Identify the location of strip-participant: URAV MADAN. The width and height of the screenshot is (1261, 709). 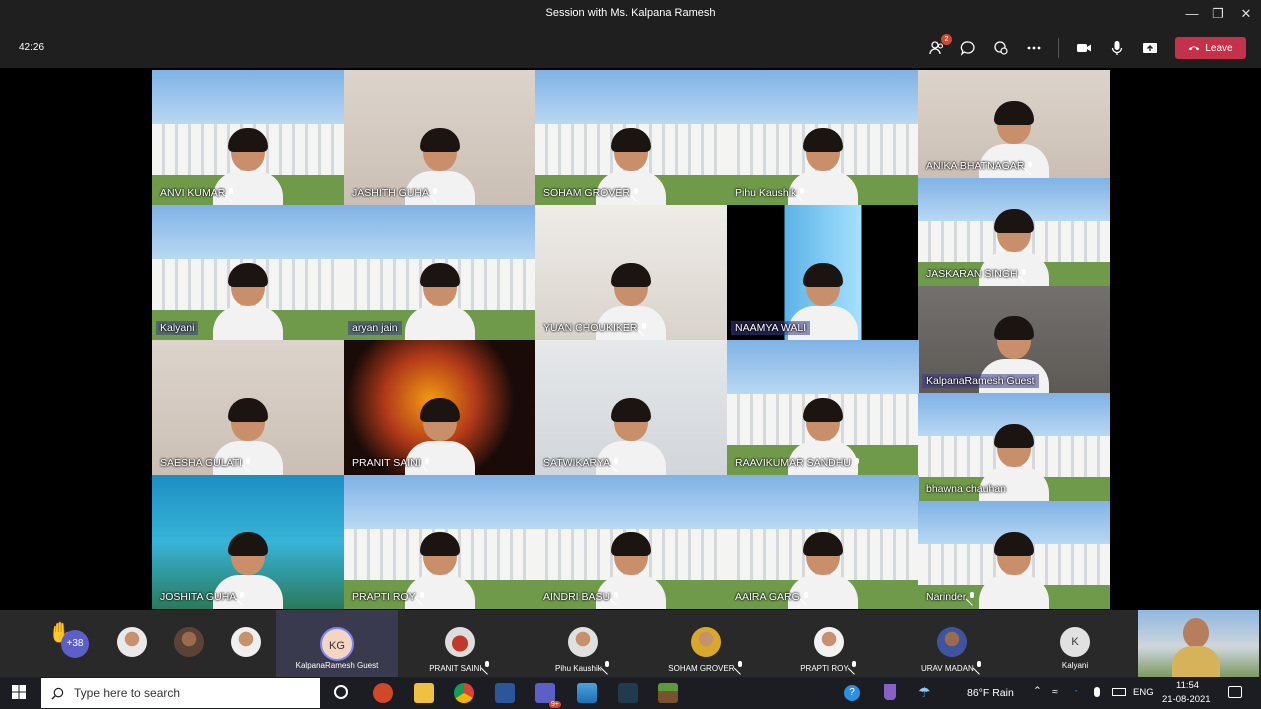
(952, 643).